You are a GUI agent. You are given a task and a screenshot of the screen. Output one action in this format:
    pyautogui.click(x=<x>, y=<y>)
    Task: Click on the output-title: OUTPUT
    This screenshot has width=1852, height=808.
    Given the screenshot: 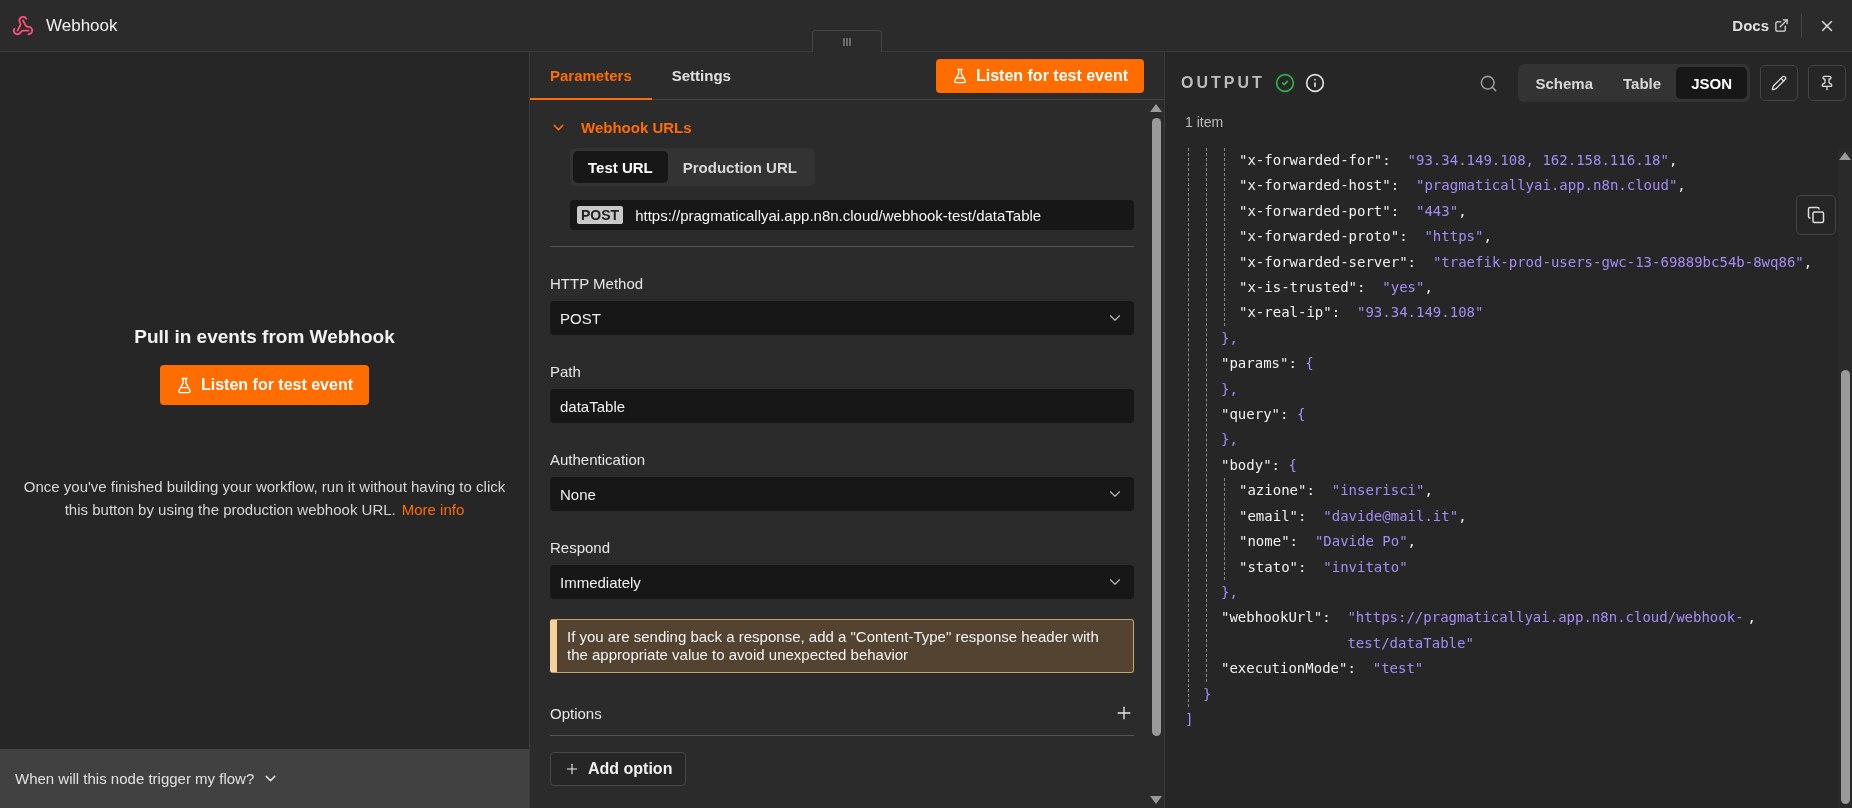 What is the action you would take?
    pyautogui.click(x=1223, y=83)
    